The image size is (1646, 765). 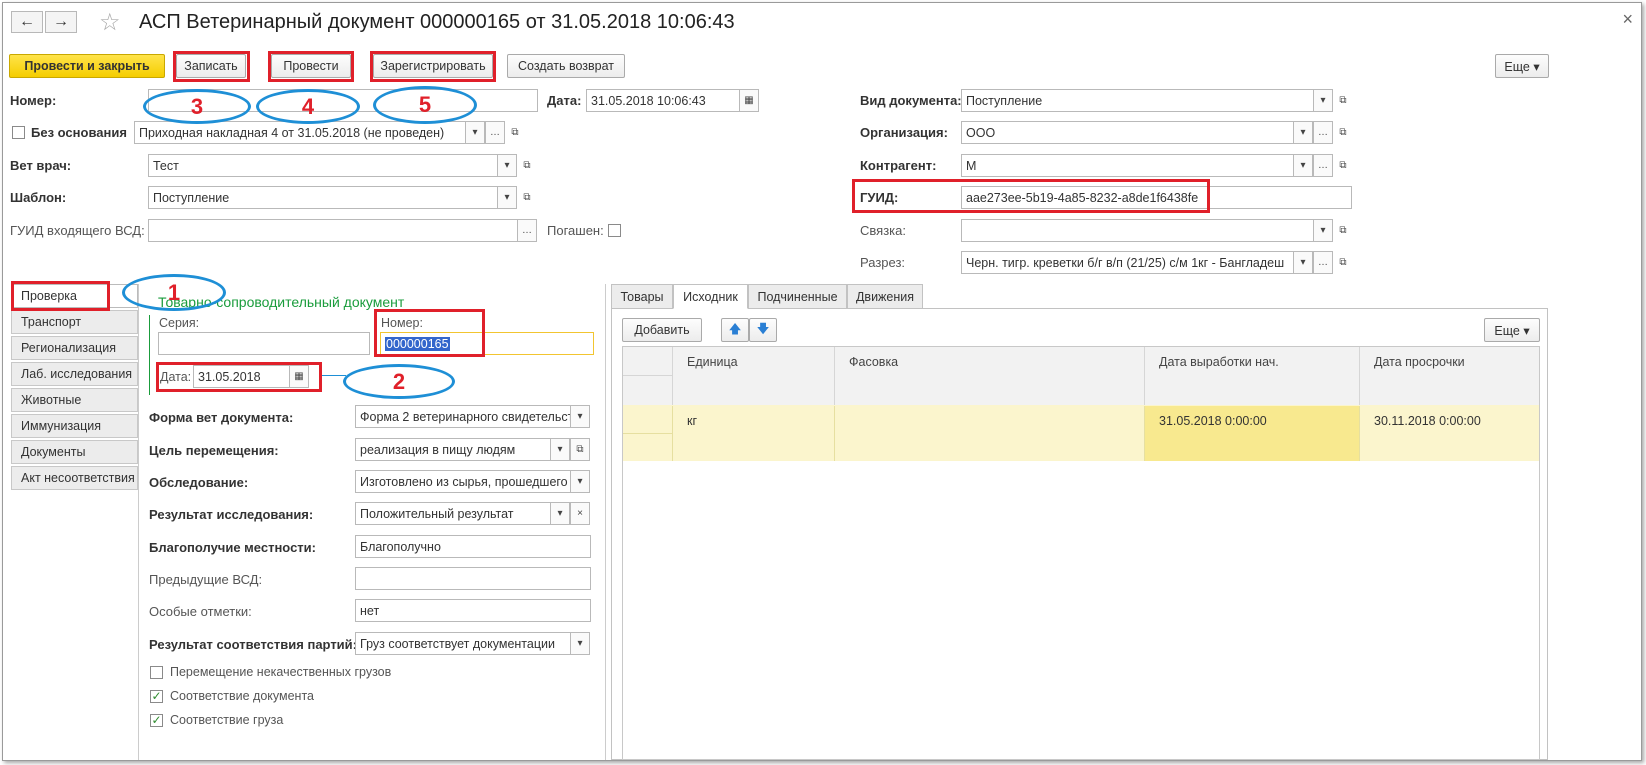 What do you see at coordinates (463, 643) in the screenshot?
I see `match-field: Груз соответствует документации` at bounding box center [463, 643].